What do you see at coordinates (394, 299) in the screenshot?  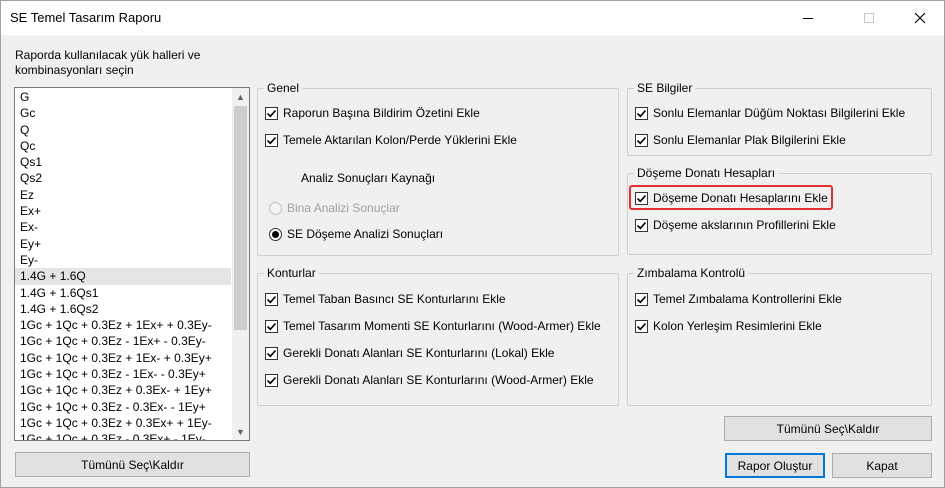 I see `checkbox-base-pressure-label: Temel Taban Basıncı SE Konturlarını Ekle` at bounding box center [394, 299].